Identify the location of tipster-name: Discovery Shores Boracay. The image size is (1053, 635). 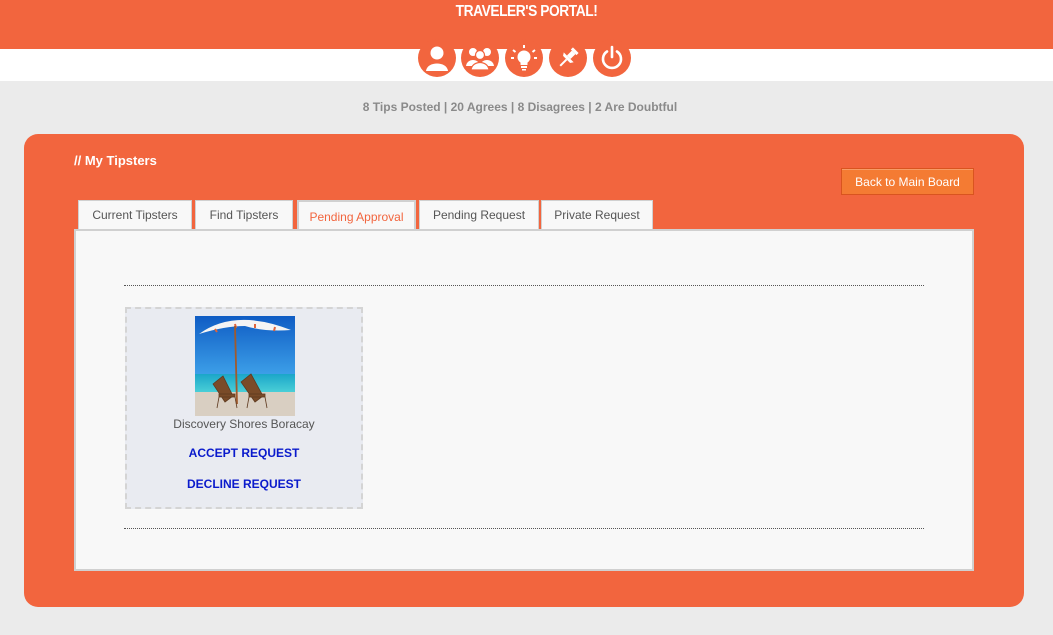
(244, 424).